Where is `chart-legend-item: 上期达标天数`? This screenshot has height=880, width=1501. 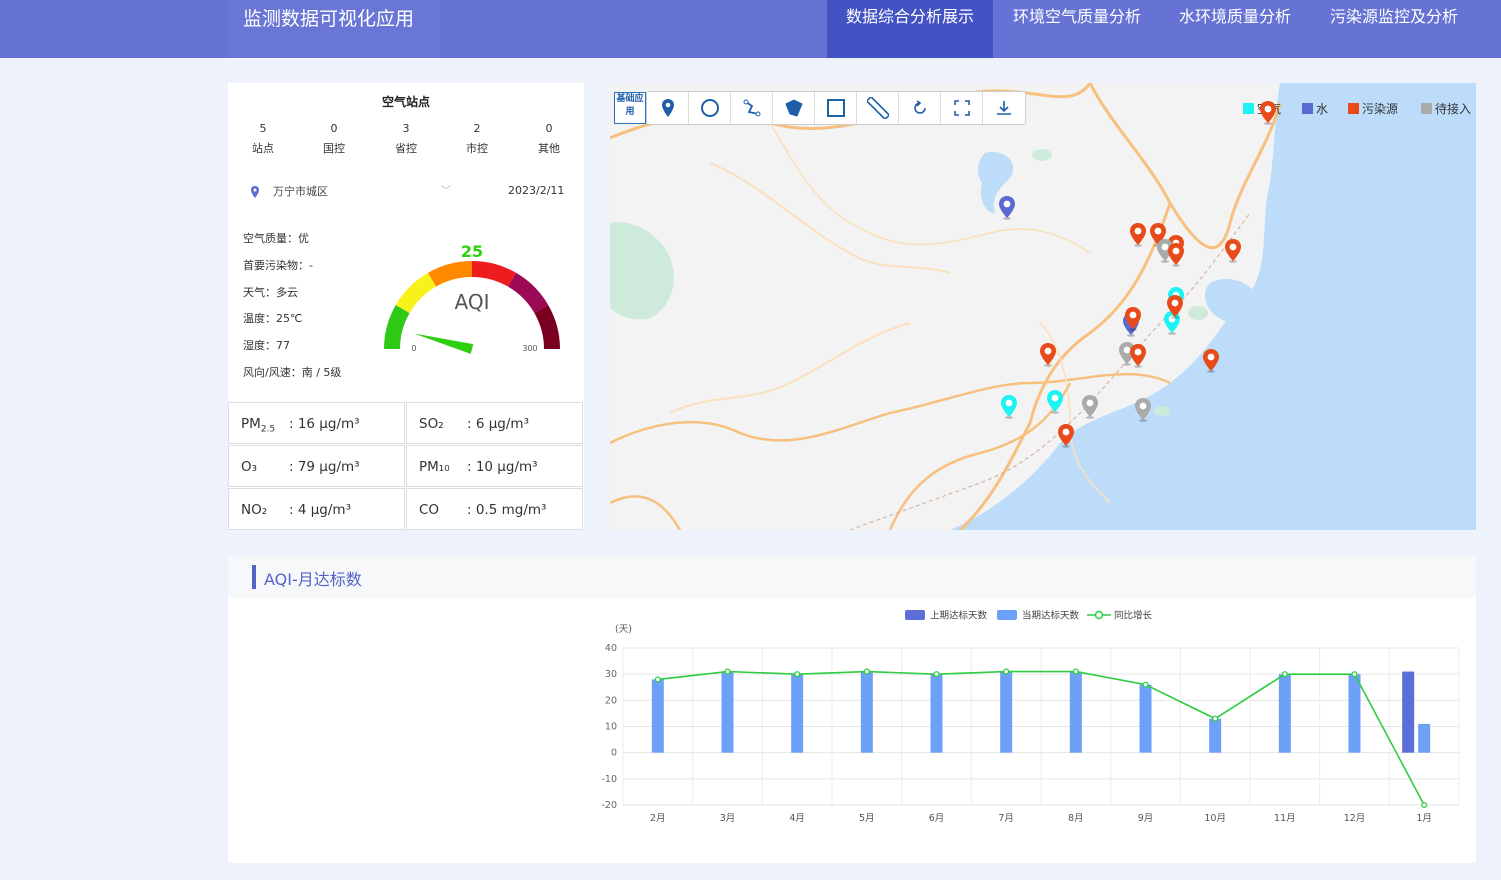
chart-legend-item: 上期达标天数 is located at coordinates (946, 616).